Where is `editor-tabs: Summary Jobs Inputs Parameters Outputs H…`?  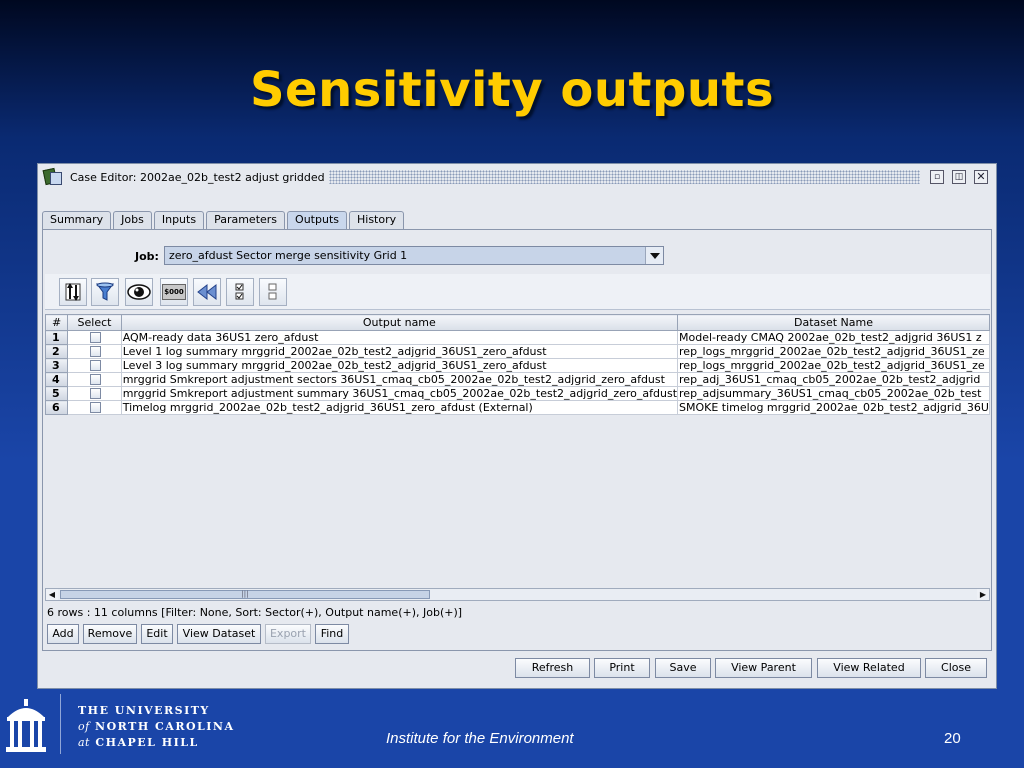 editor-tabs: Summary Jobs Inputs Parameters Outputs H… is located at coordinates (224, 220).